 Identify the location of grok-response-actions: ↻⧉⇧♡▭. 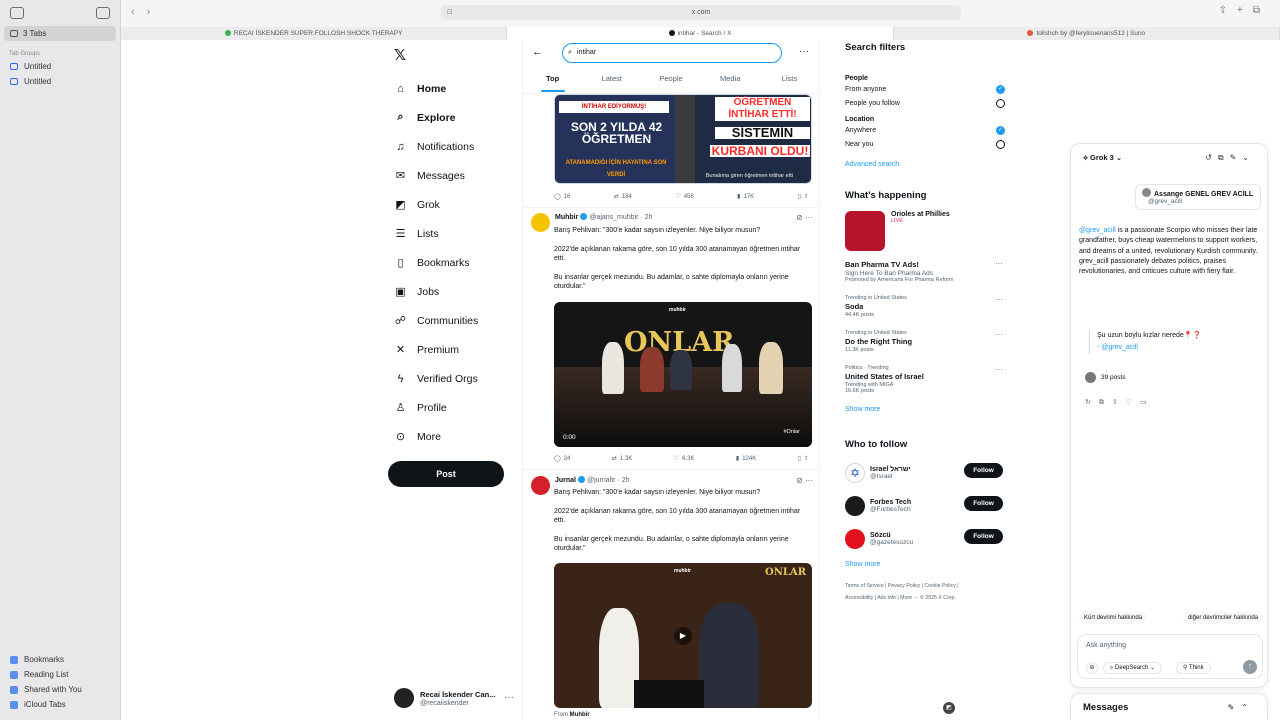
(1120, 402).